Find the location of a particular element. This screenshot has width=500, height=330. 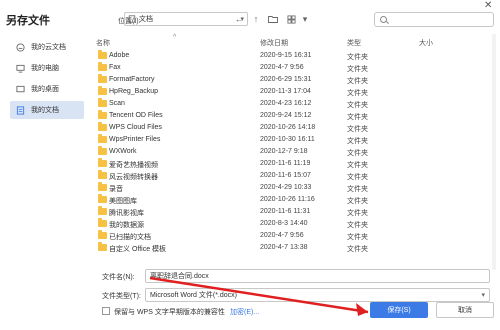

column-header-size: 大小 is located at coordinates (426, 43).